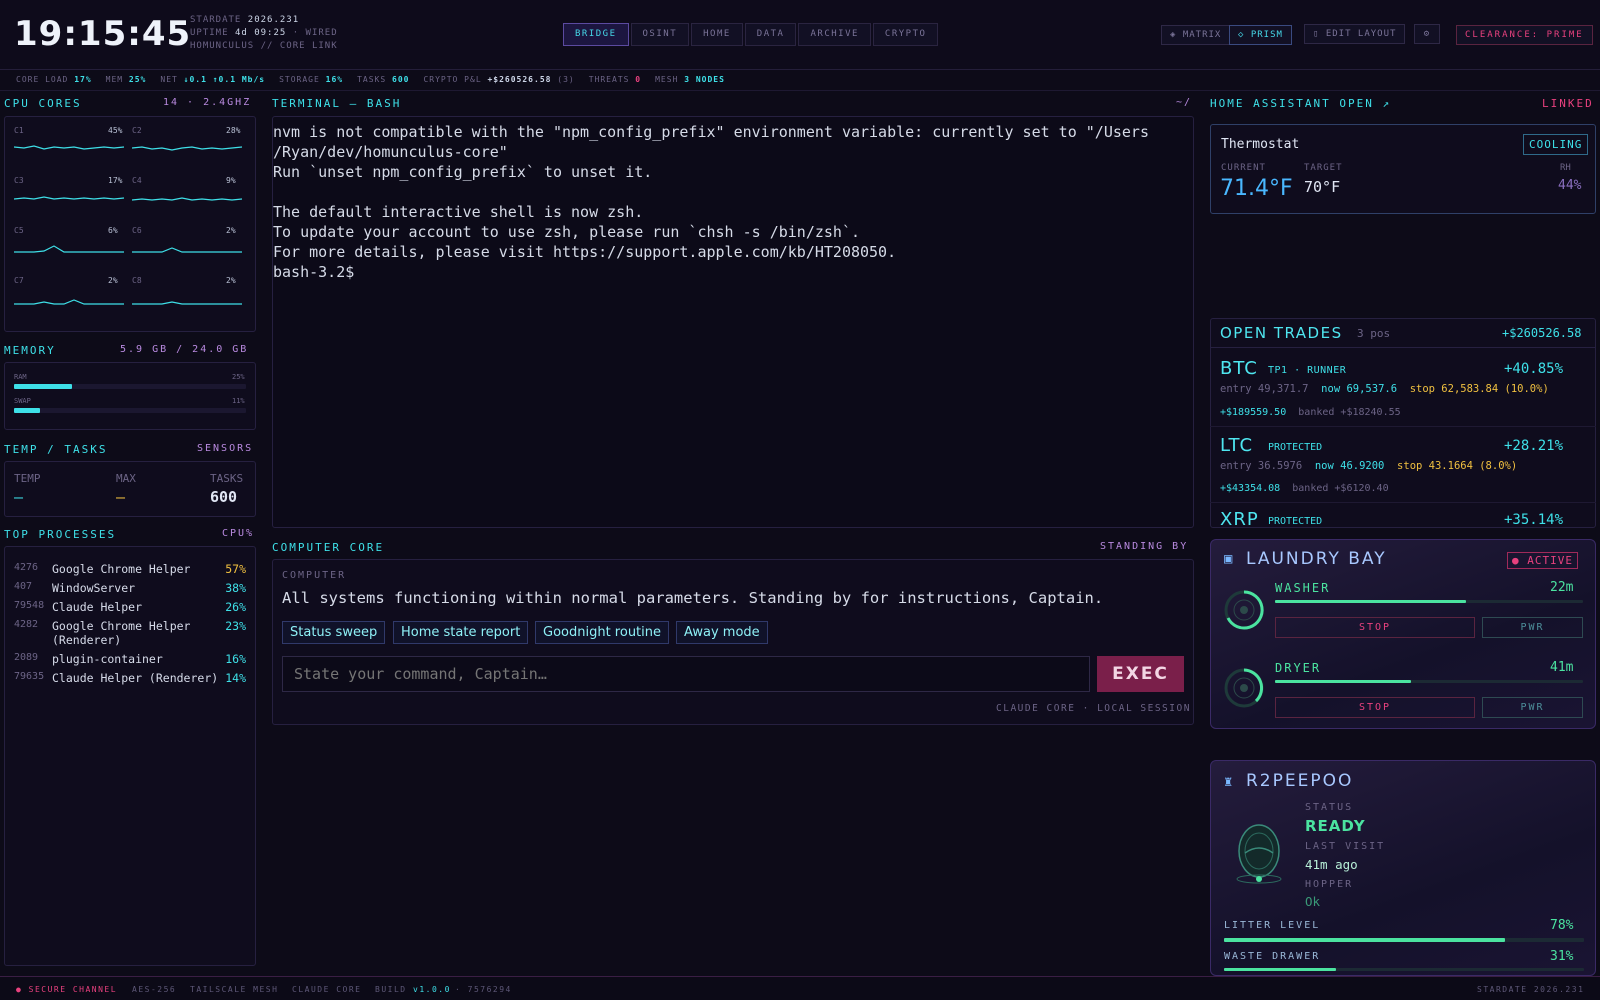 The image size is (1600, 1000). I want to click on temp-value: –, so click(19, 497).